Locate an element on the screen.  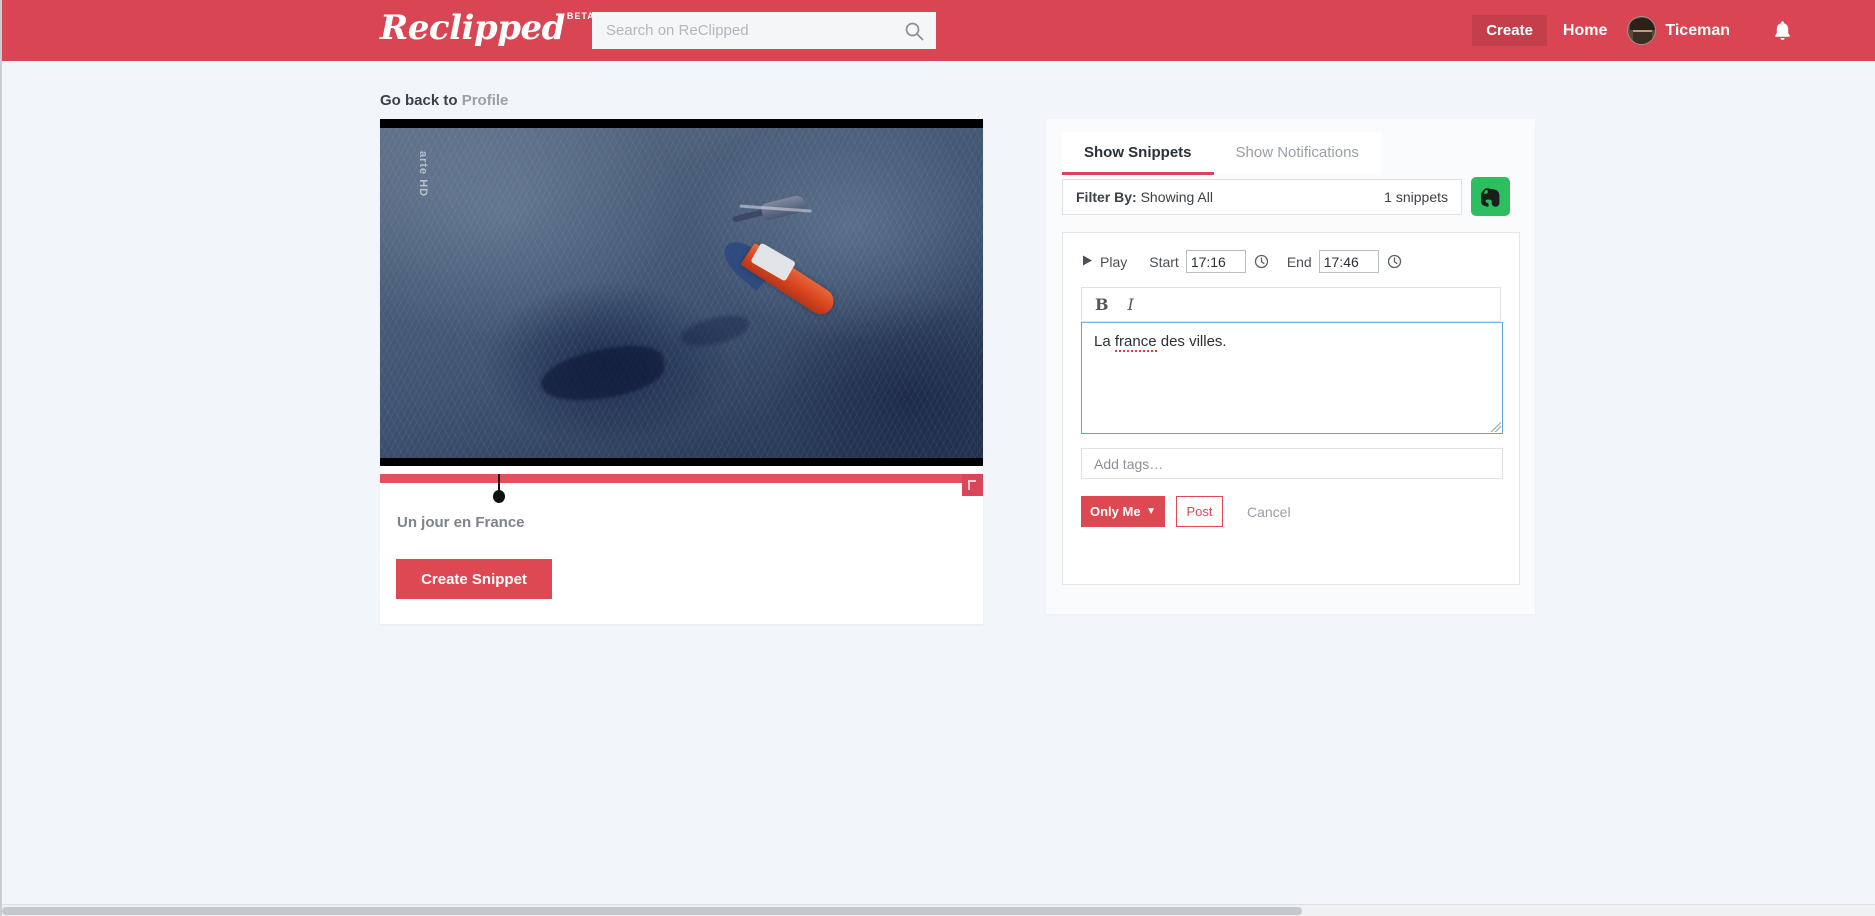
snippet-editor: Play Start End is located at coordinates (1291, 408).